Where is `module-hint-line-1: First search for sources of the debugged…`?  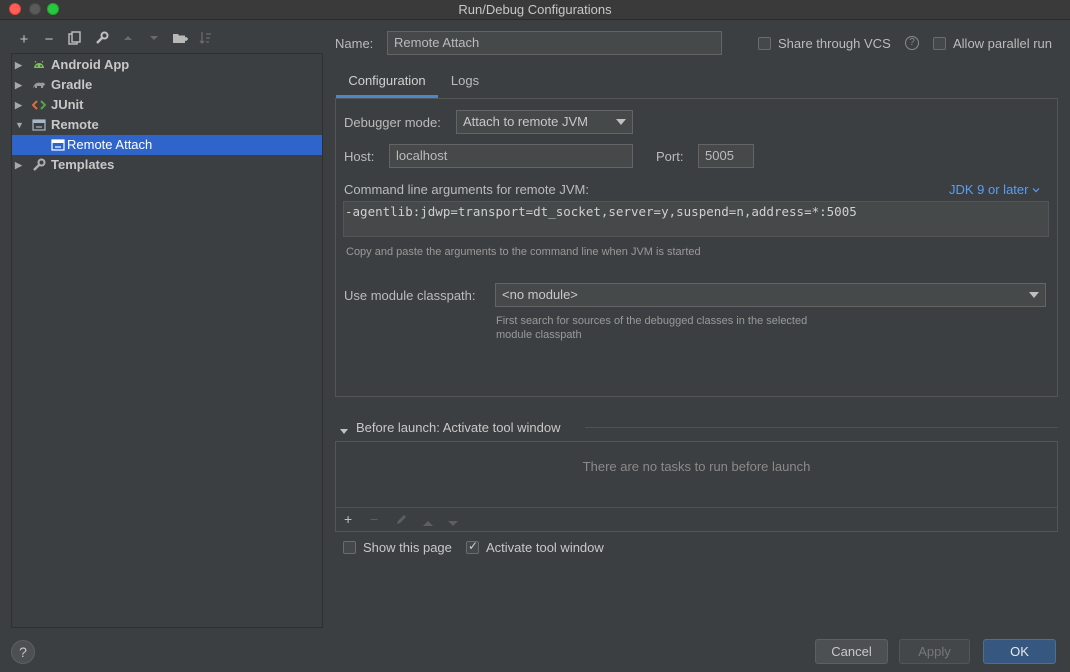 module-hint-line-1: First search for sources of the debugged… is located at coordinates (652, 321).